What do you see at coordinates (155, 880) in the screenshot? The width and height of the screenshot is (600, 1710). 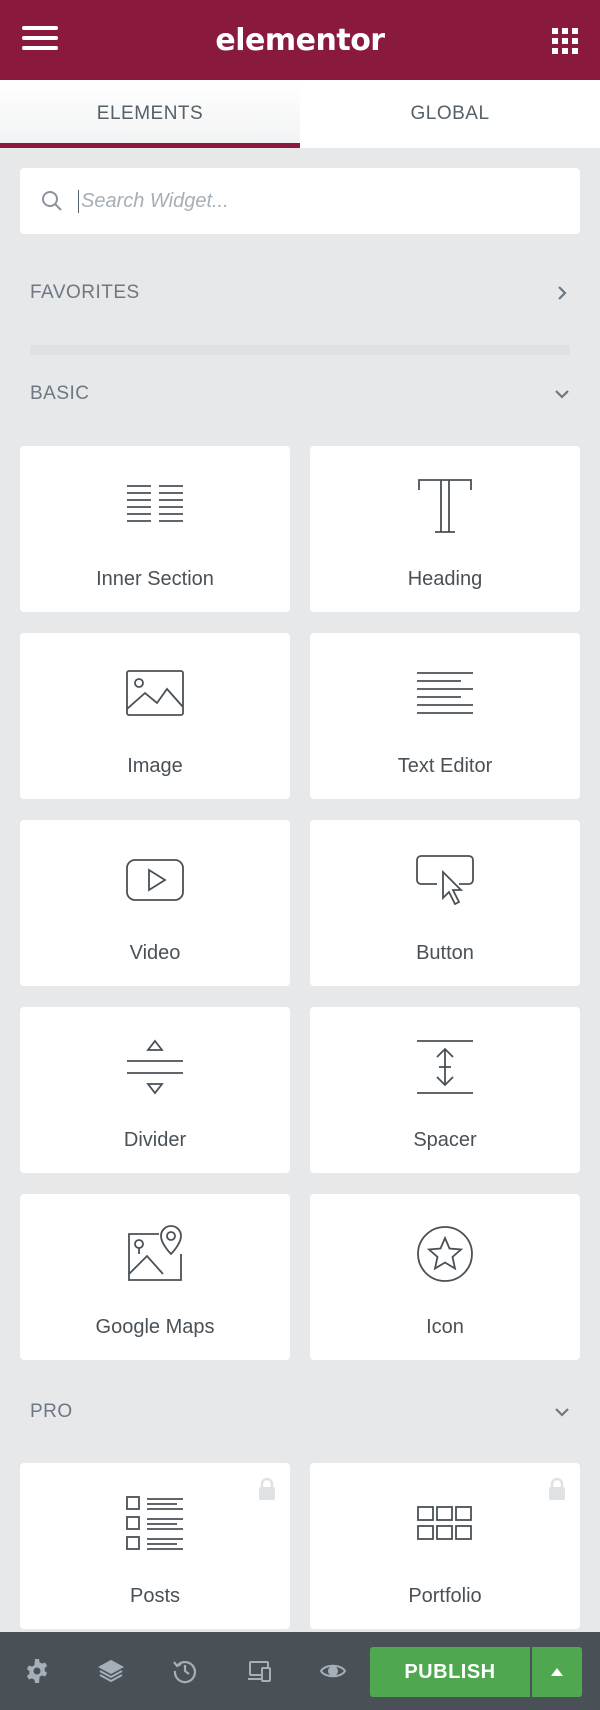 I see `video-icon` at bounding box center [155, 880].